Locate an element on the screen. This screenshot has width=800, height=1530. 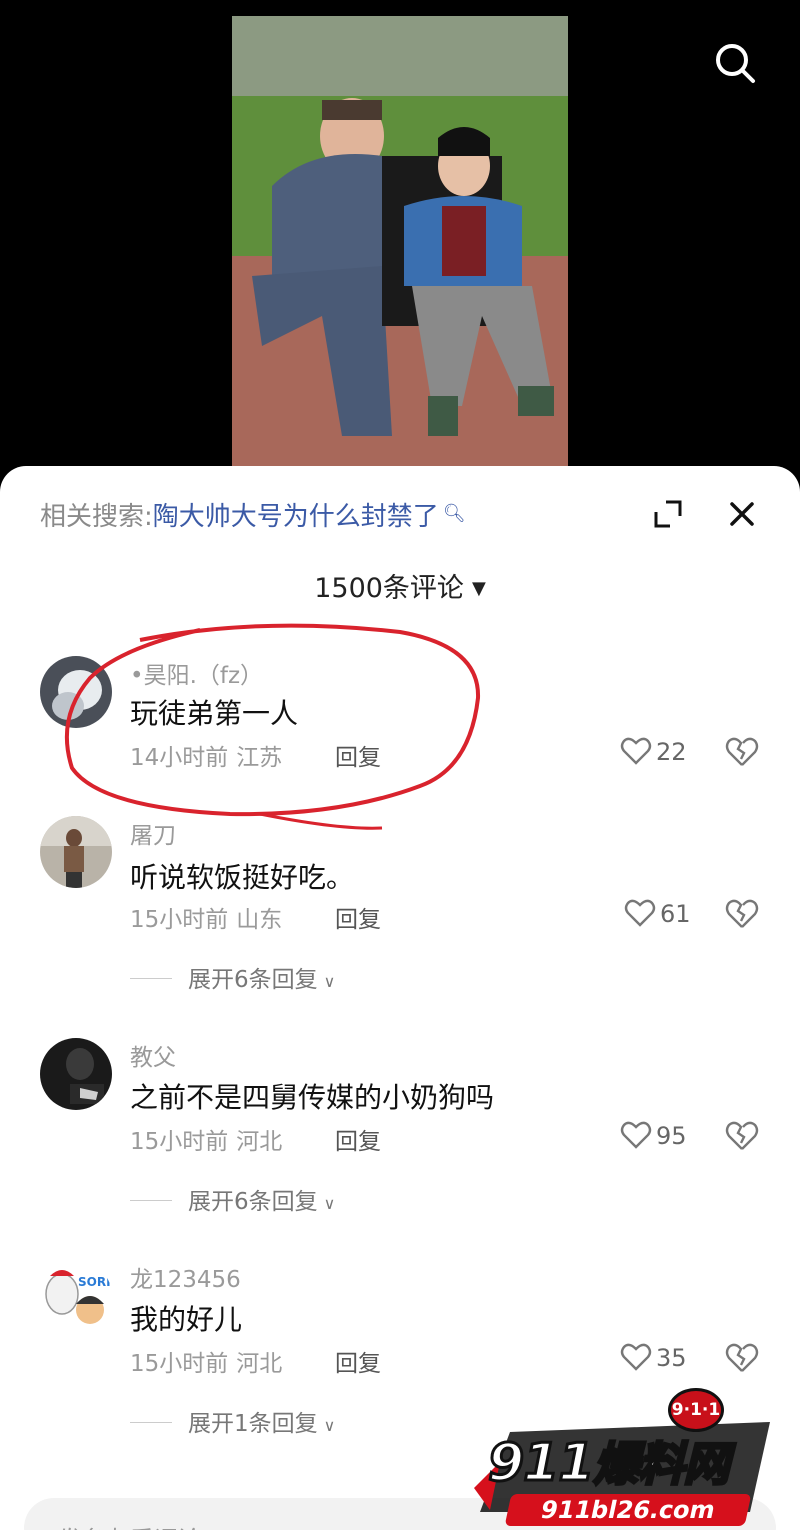
comment-username: •昊阳.（fz） is located at coordinates (196, 673).